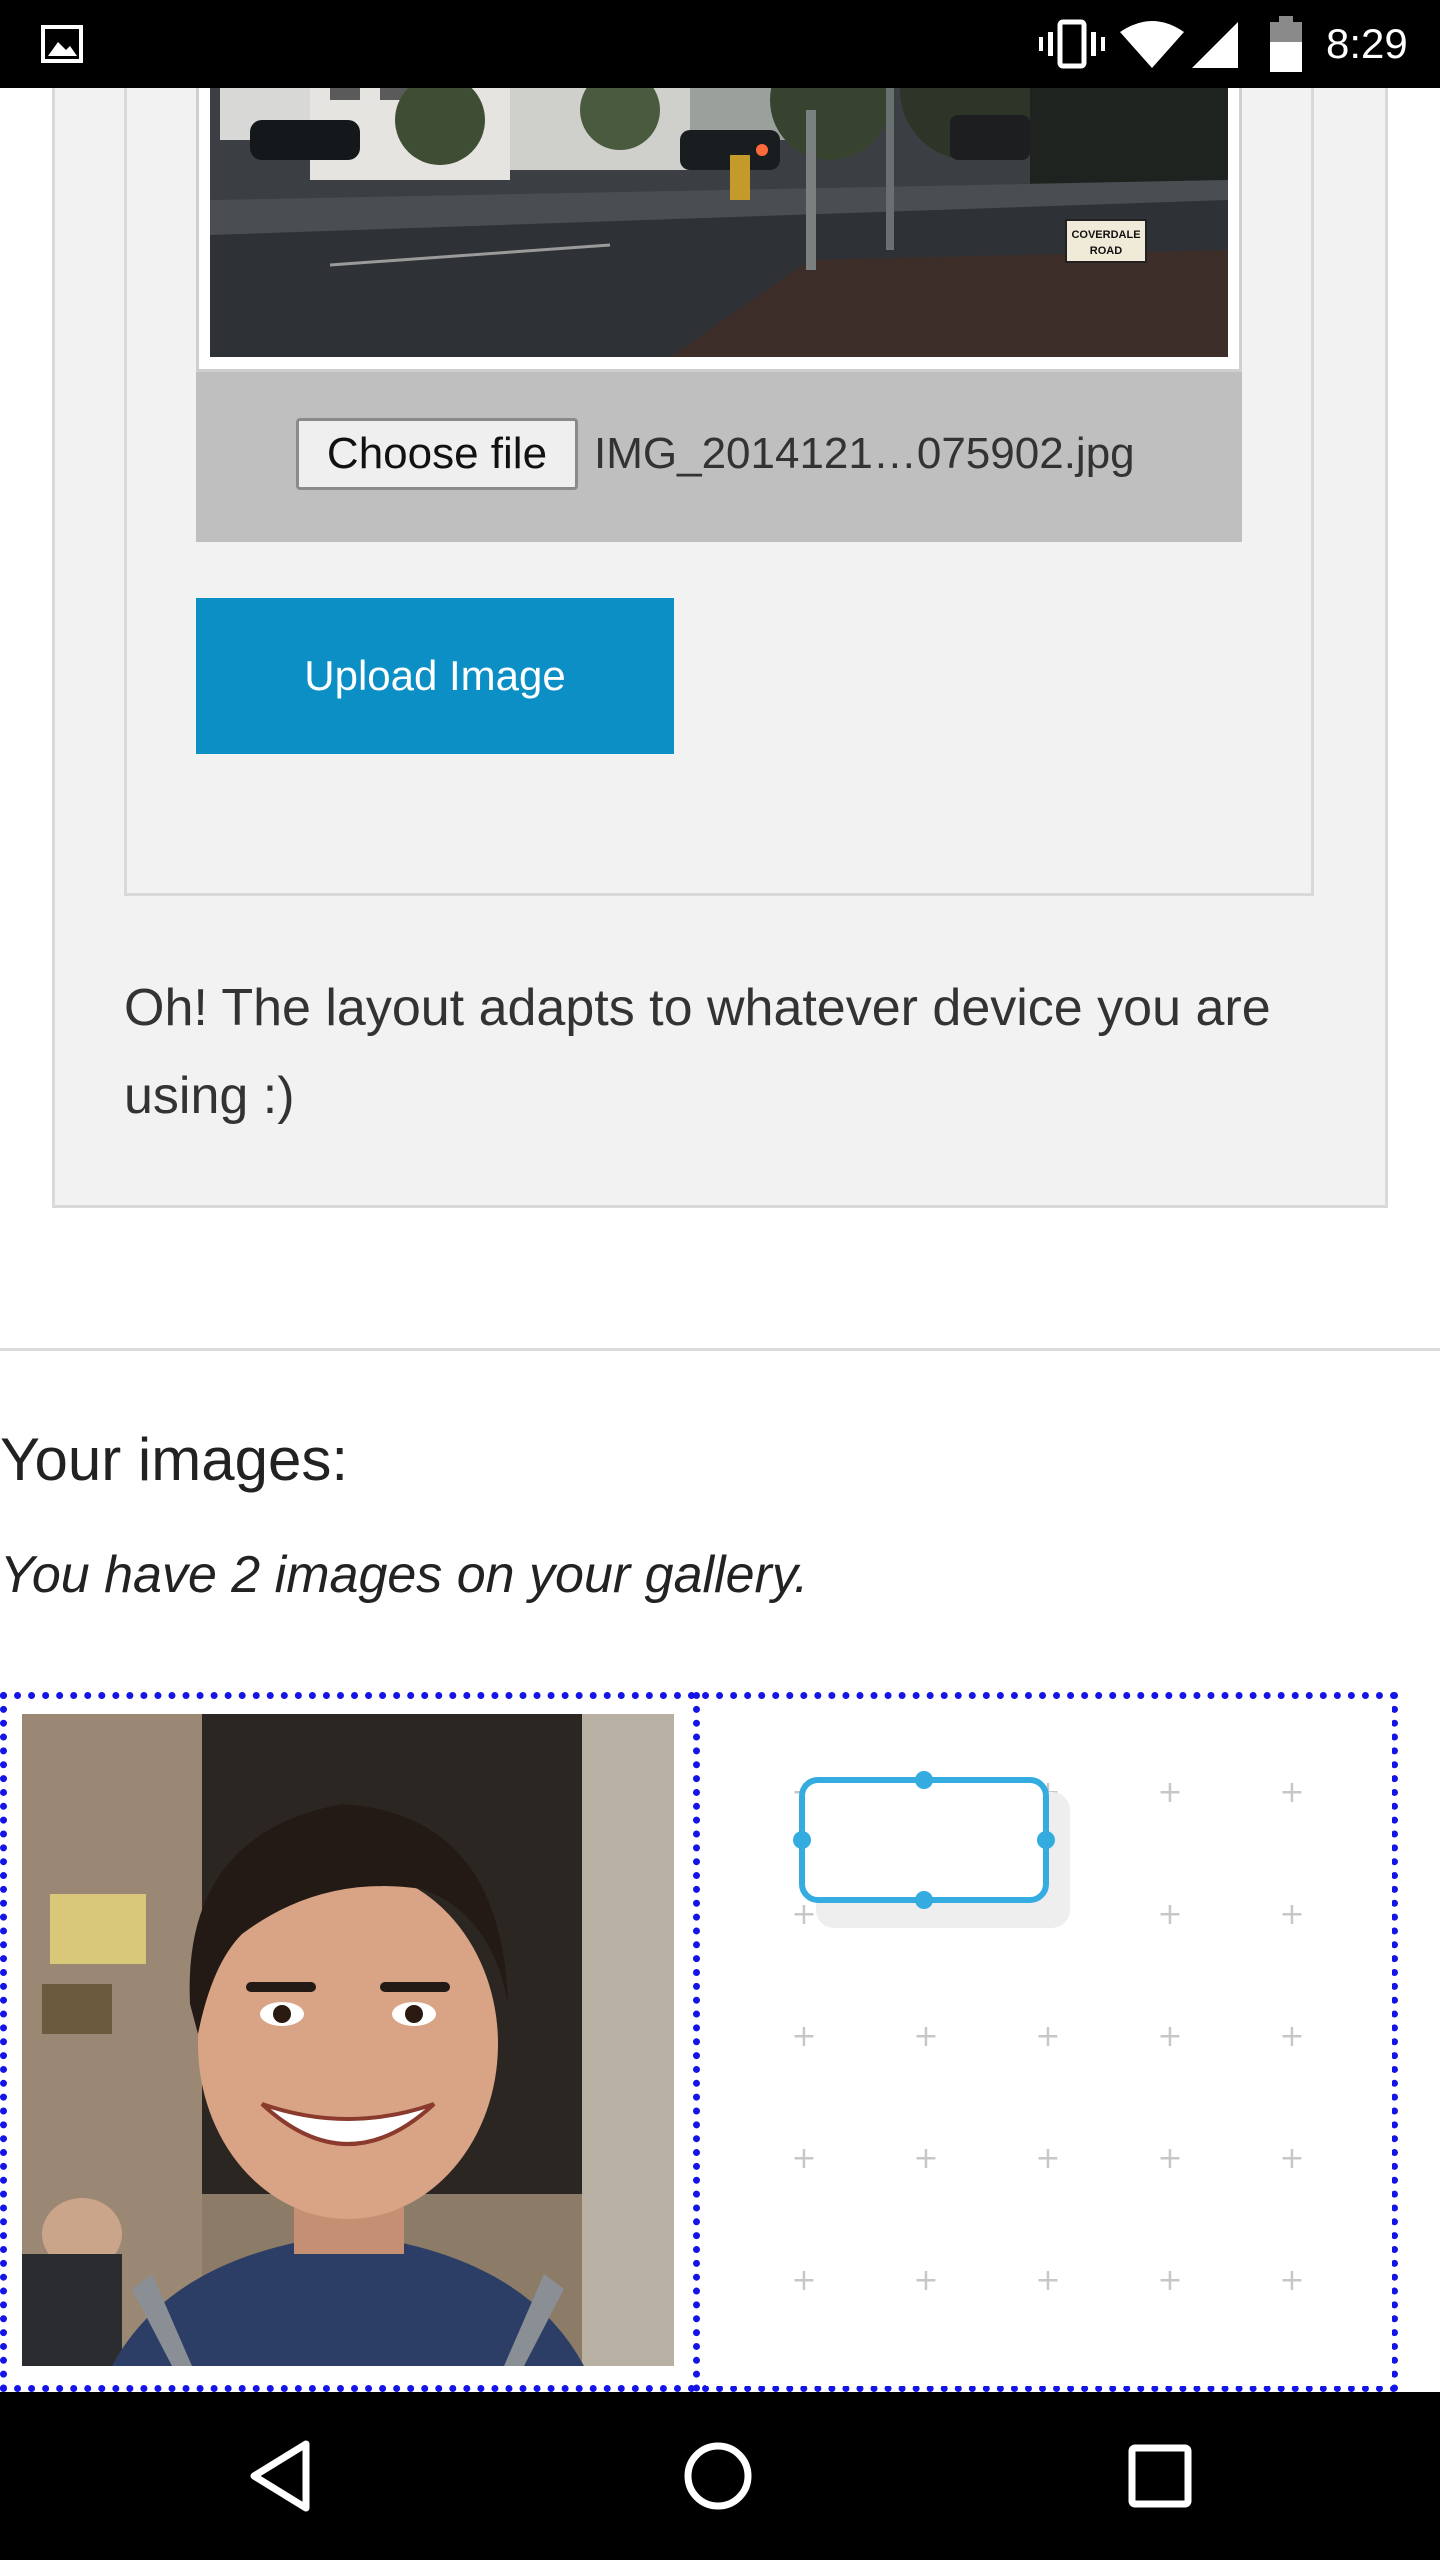  Describe the element at coordinates (348, 2040) in the screenshot. I see `portrait-photo` at that location.